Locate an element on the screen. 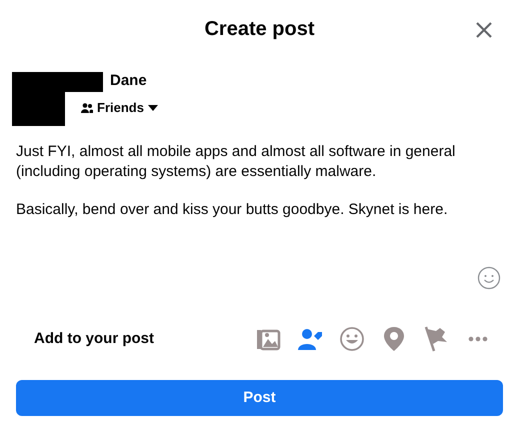  person-tag-icon is located at coordinates (310, 339).